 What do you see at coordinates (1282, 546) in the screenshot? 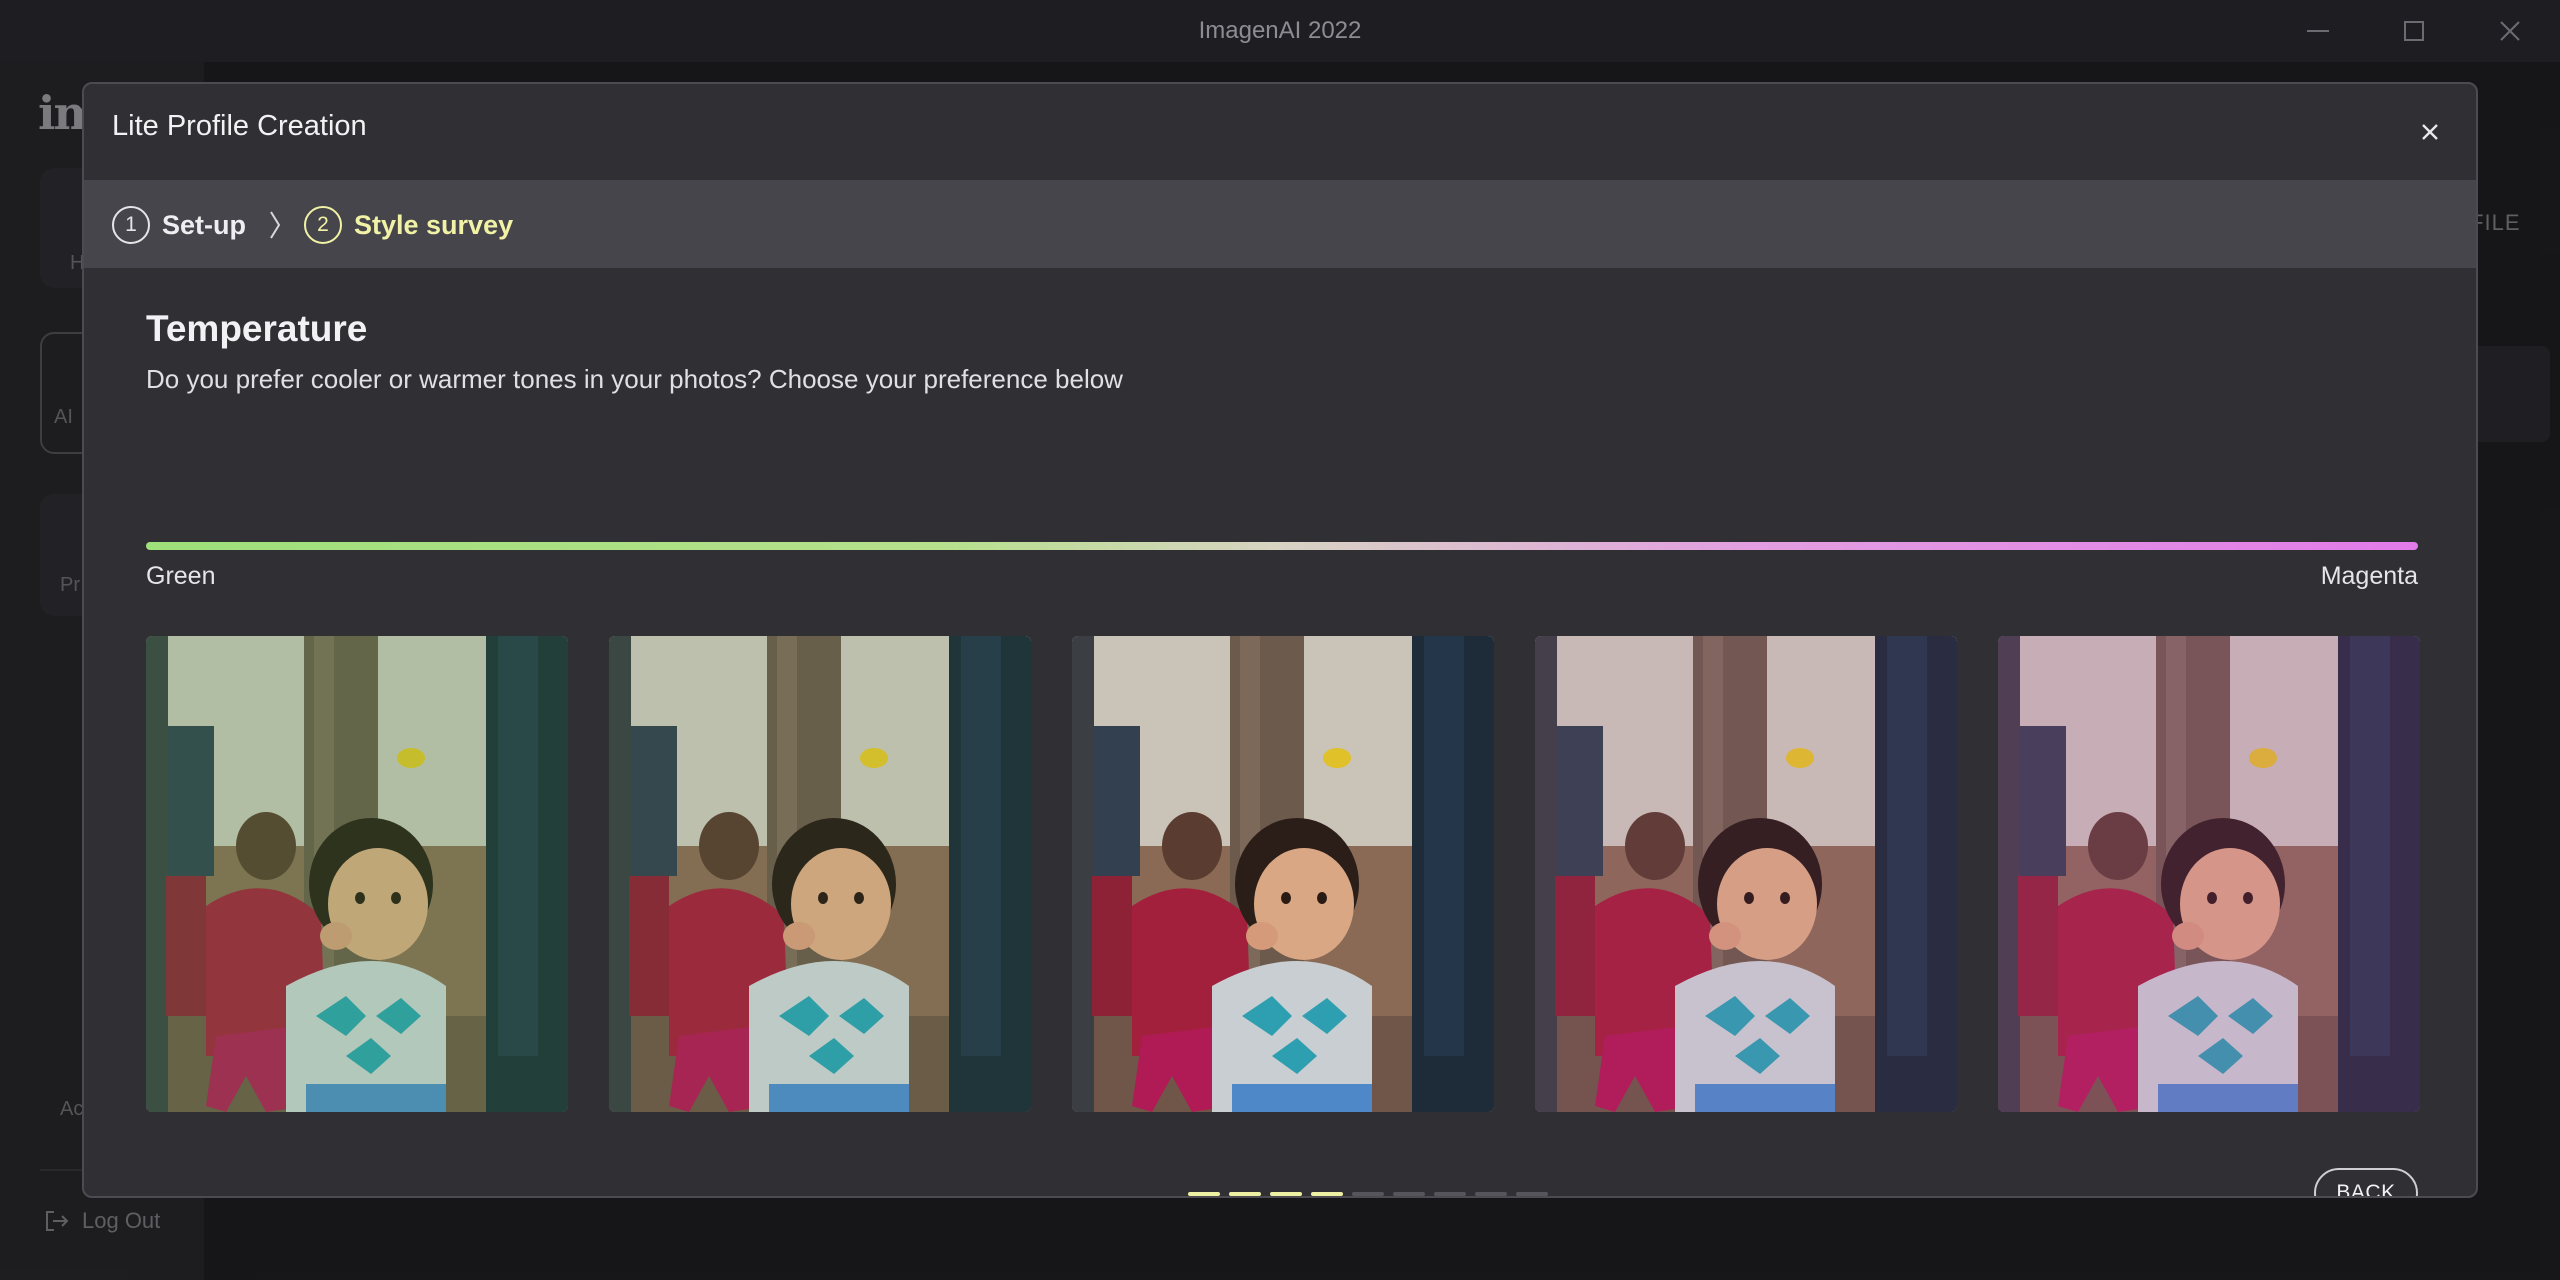
I see `temperature-scale-bar` at bounding box center [1282, 546].